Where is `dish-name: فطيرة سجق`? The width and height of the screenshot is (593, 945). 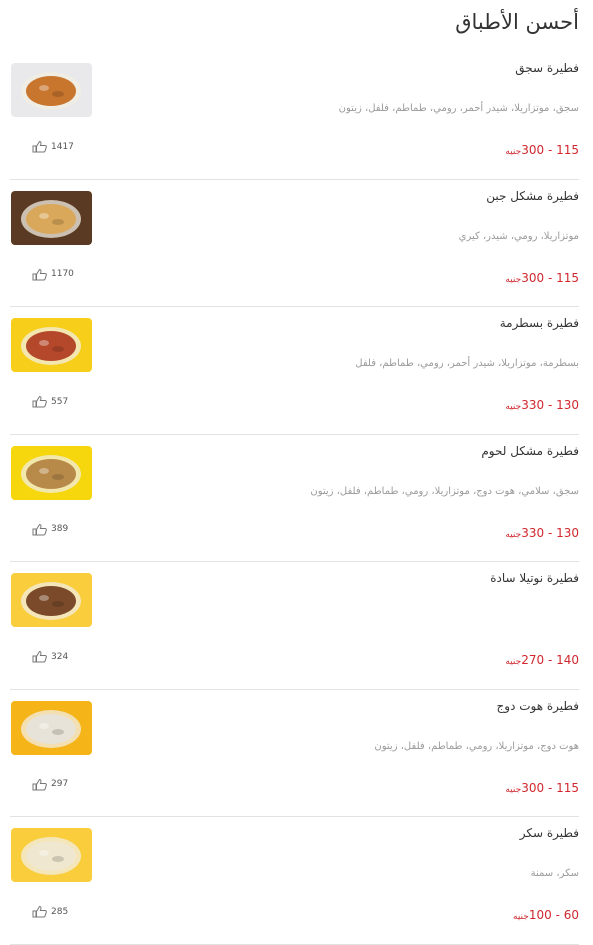
dish-name: فطيرة سجق is located at coordinates (547, 68).